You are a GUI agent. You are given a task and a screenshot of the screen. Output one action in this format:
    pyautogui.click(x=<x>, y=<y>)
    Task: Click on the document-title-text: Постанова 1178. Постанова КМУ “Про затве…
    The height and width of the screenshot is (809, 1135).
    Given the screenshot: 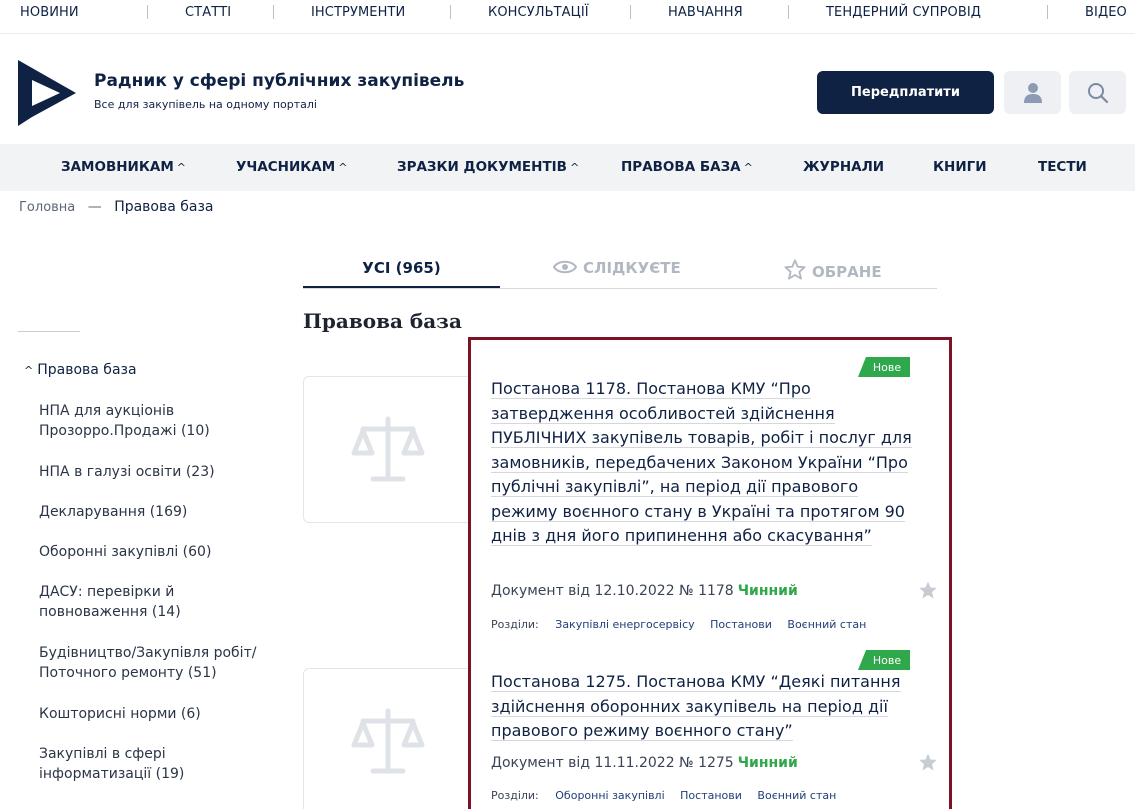 What is the action you would take?
    pyautogui.click(x=701, y=462)
    